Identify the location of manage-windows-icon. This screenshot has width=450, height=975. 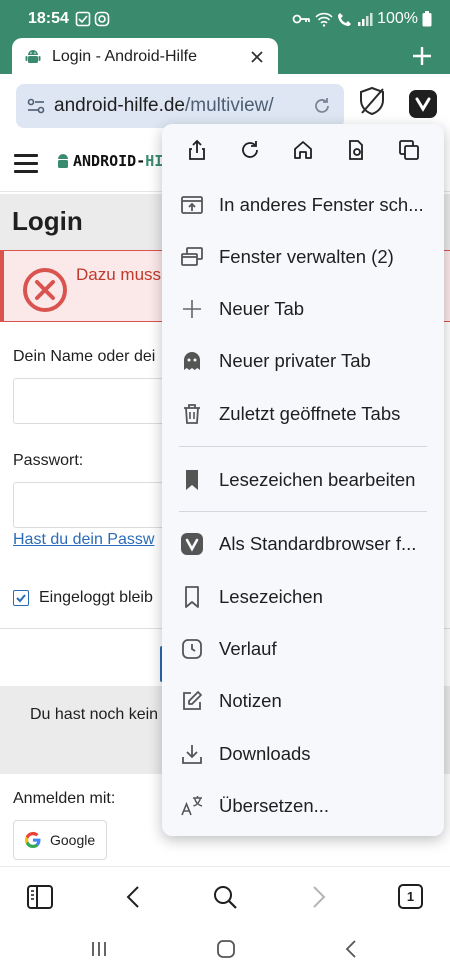
(192, 256).